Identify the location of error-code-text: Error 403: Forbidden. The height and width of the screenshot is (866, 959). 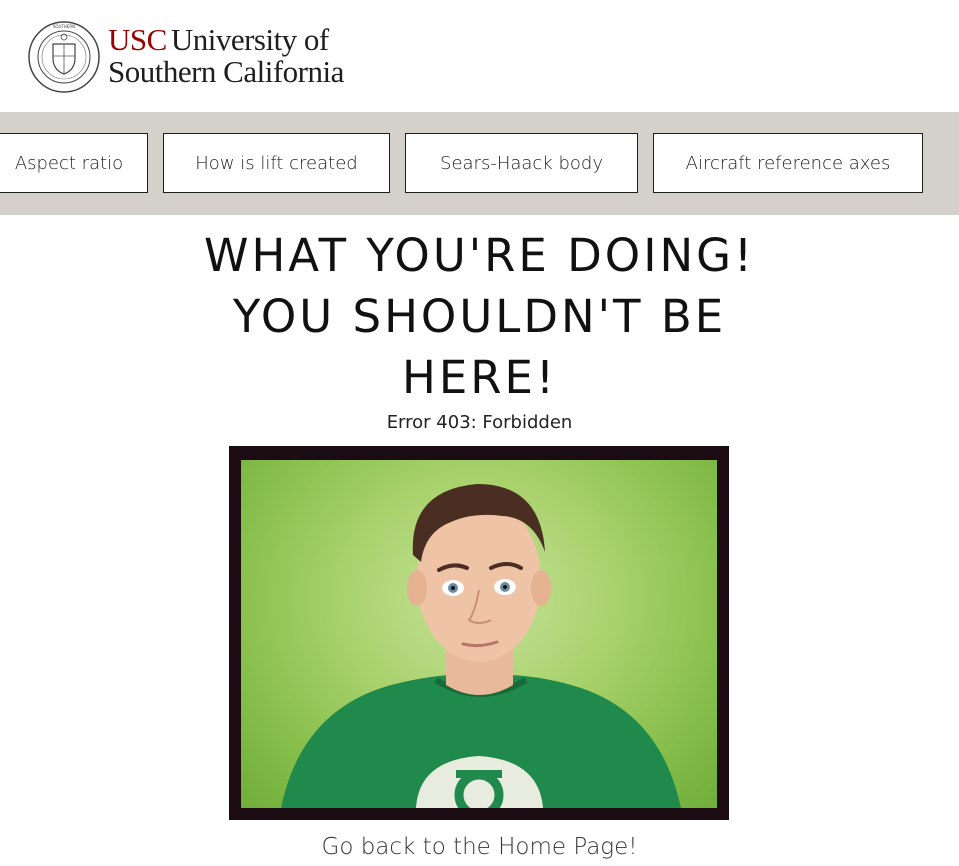
(479, 422).